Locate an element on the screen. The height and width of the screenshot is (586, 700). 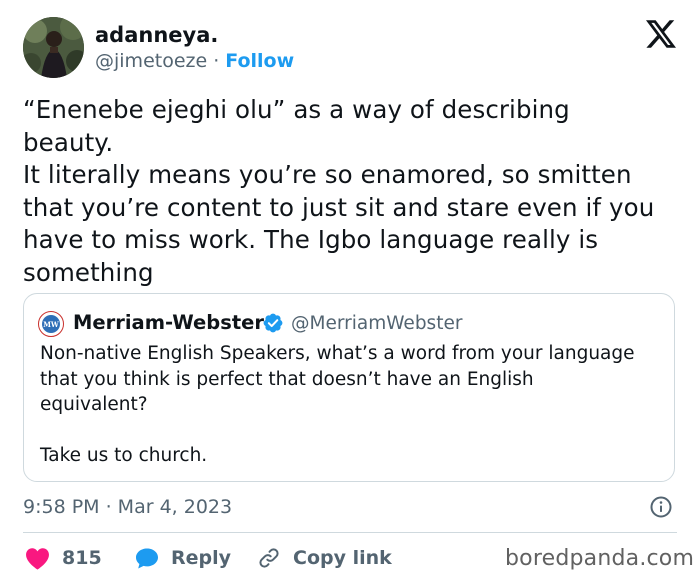
author-avatar-image is located at coordinates (53, 47).